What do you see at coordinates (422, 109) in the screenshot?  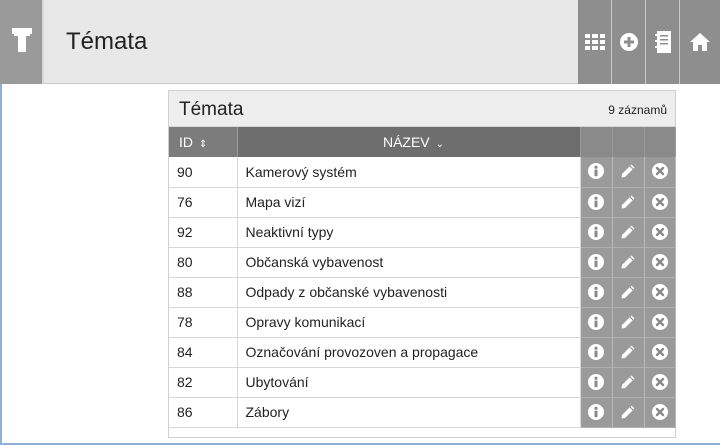 I see `panel-header: Témata 9 záznamů` at bounding box center [422, 109].